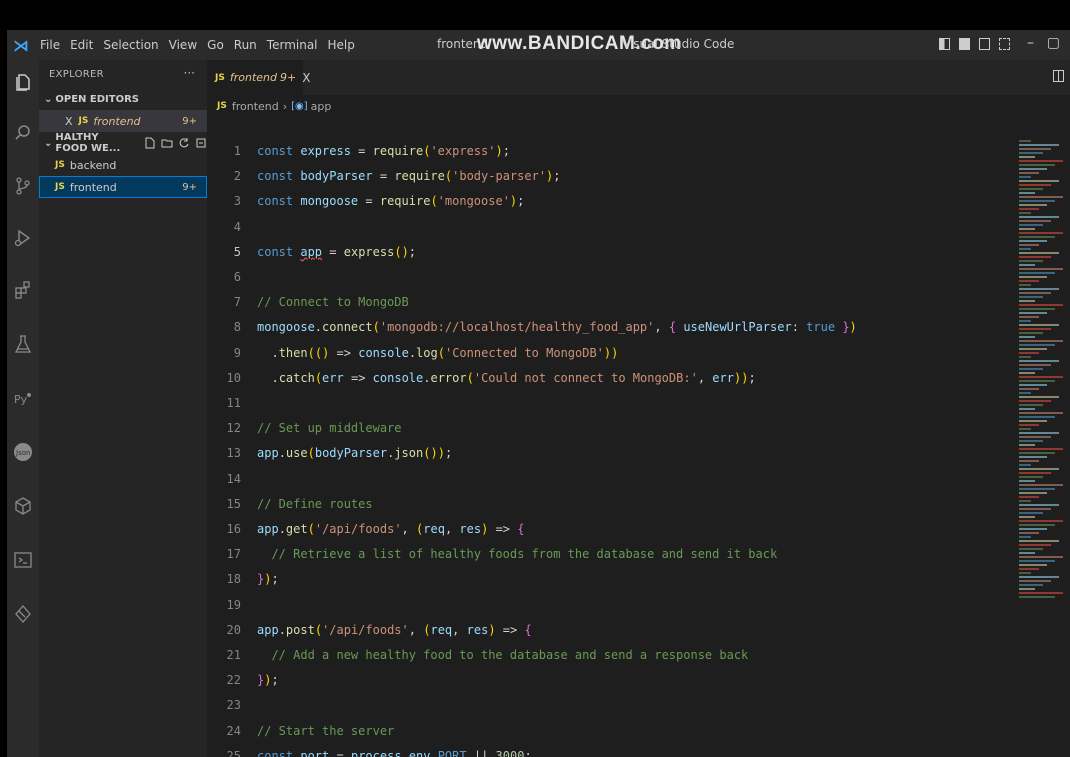 The width and height of the screenshot is (1070, 757). Describe the element at coordinates (69, 121) in the screenshot. I see `close-icon: X` at that location.